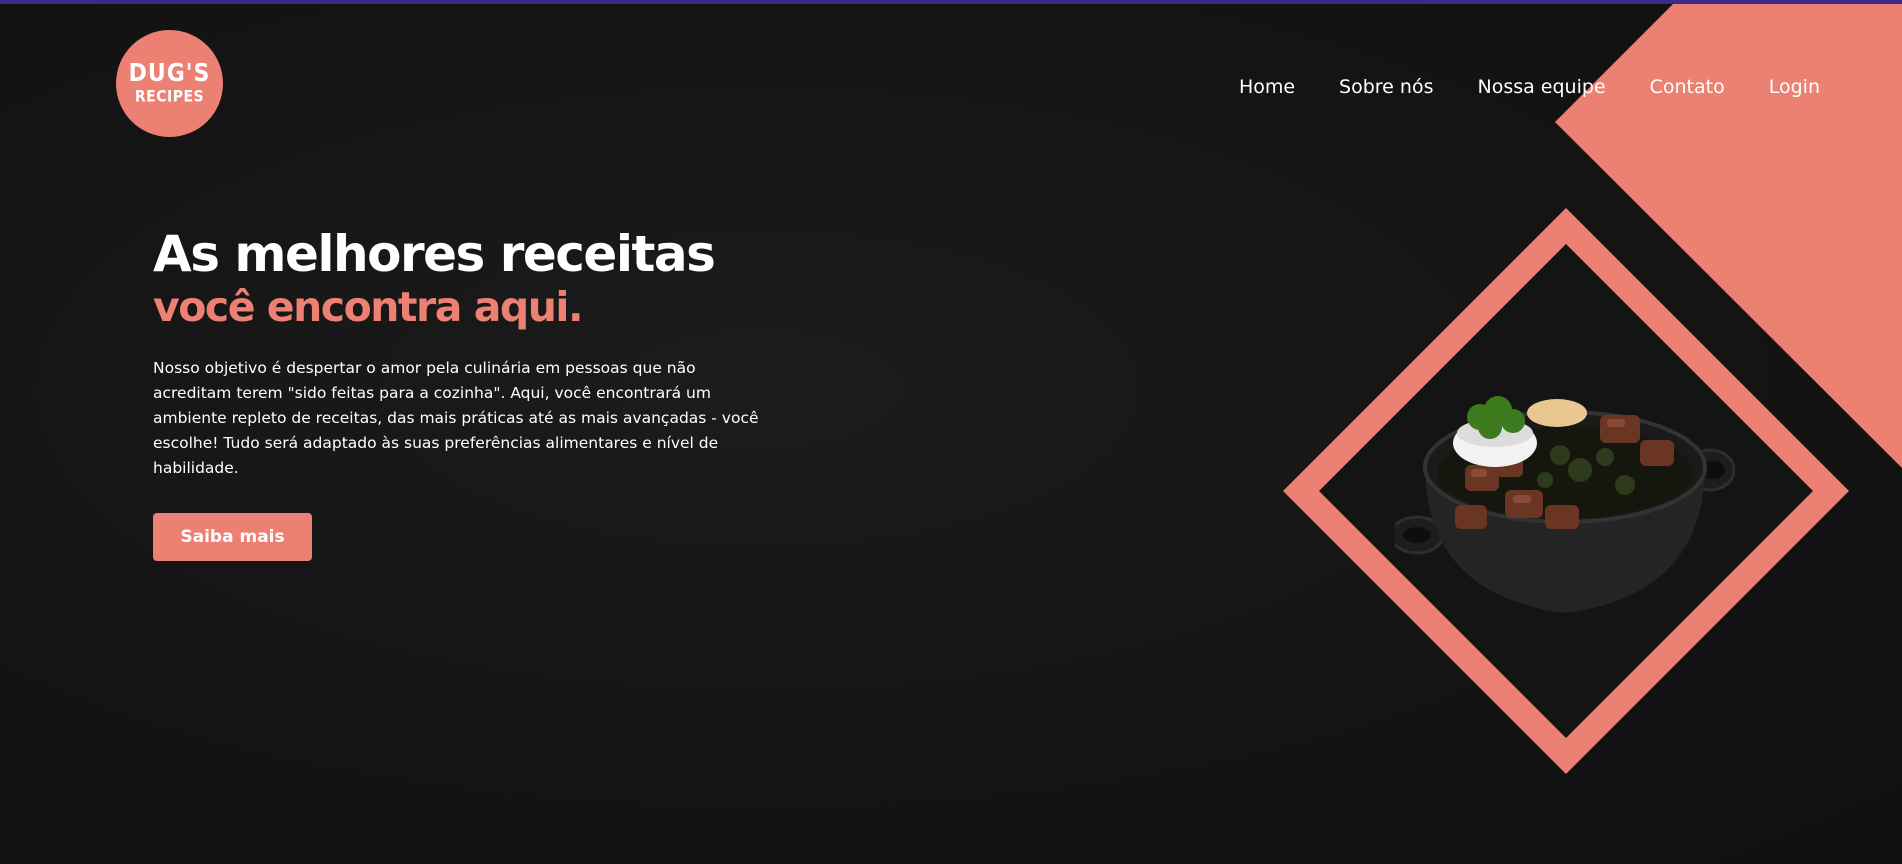  I want to click on logo-line-2: RECIPES, so click(169, 97).